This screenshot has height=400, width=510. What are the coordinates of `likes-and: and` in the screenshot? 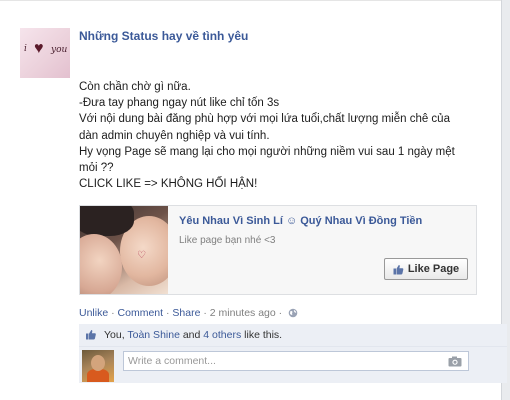 It's located at (191, 335).